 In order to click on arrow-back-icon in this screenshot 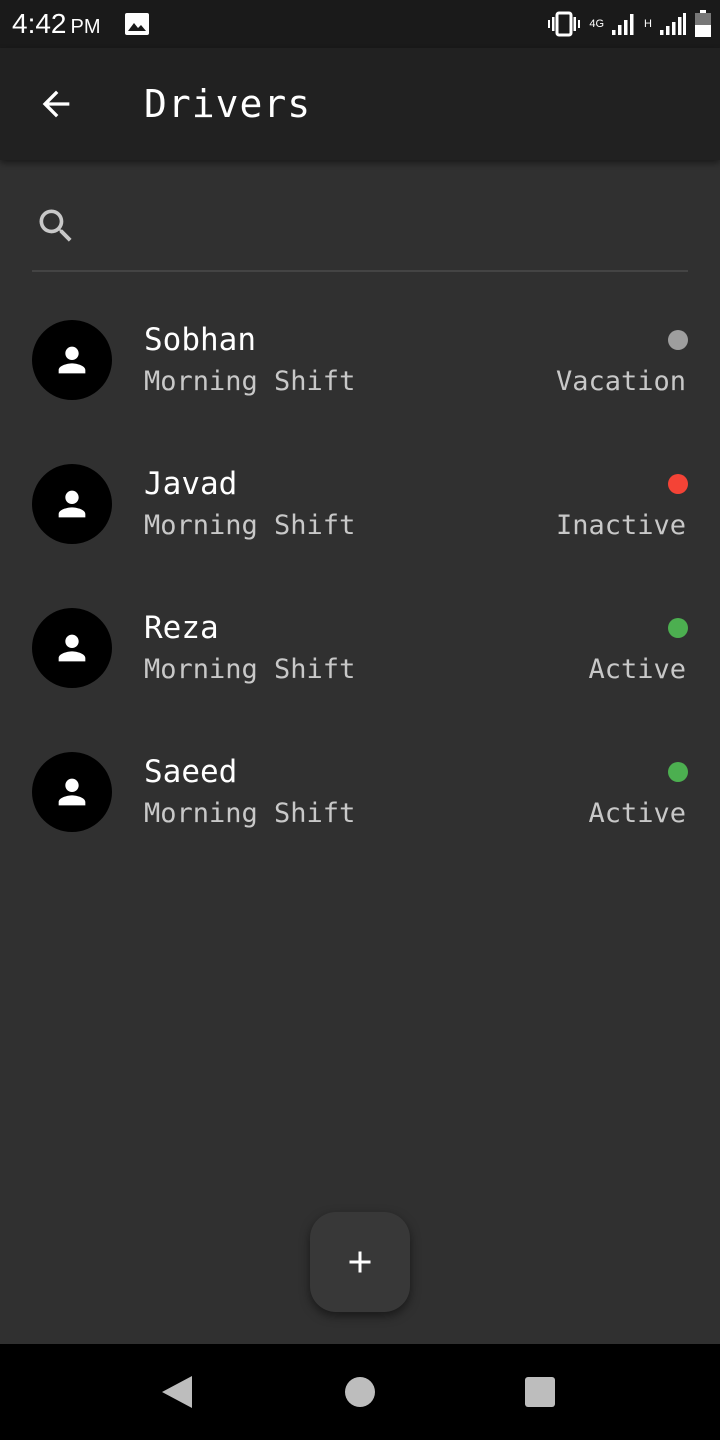, I will do `click(56, 104)`.